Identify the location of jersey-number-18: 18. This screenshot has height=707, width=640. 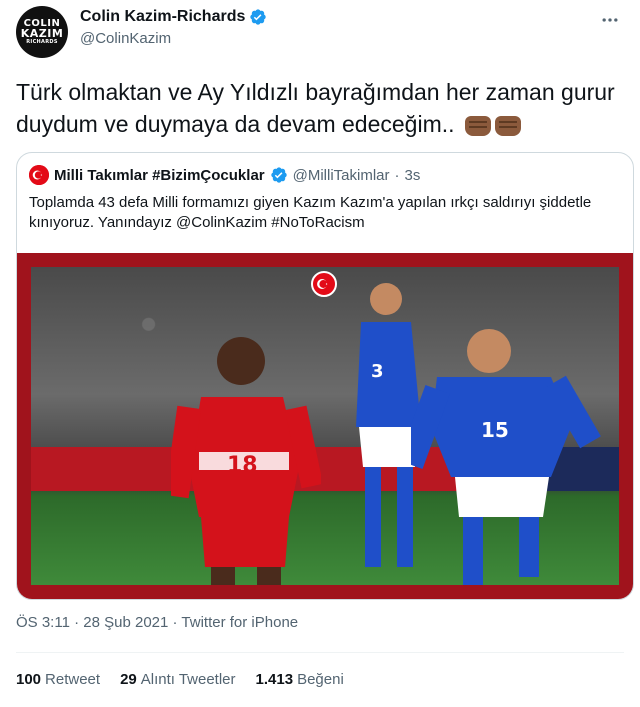
(242, 465).